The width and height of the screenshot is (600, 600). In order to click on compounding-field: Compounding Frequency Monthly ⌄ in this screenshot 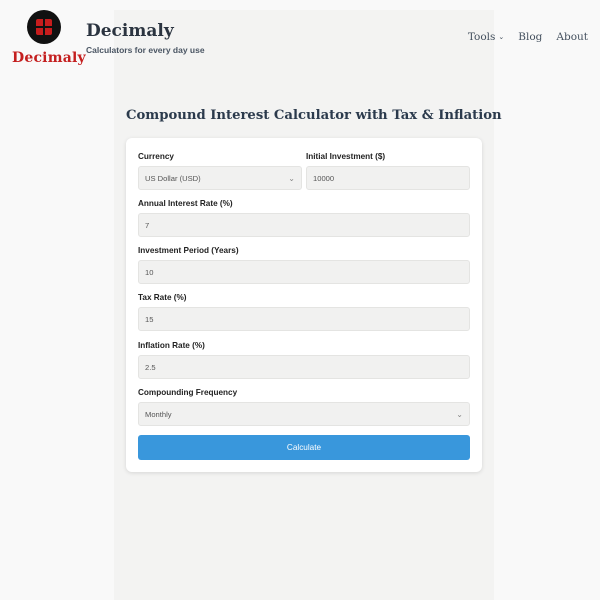, I will do `click(304, 407)`.